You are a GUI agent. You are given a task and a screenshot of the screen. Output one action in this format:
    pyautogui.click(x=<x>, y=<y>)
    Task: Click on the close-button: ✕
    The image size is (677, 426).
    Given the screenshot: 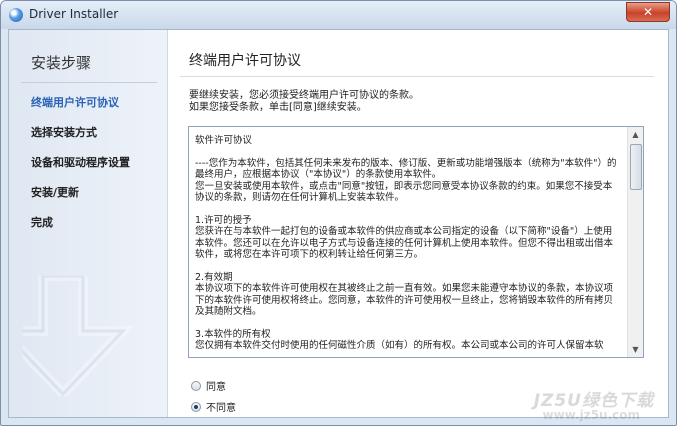 What is the action you would take?
    pyautogui.click(x=648, y=12)
    